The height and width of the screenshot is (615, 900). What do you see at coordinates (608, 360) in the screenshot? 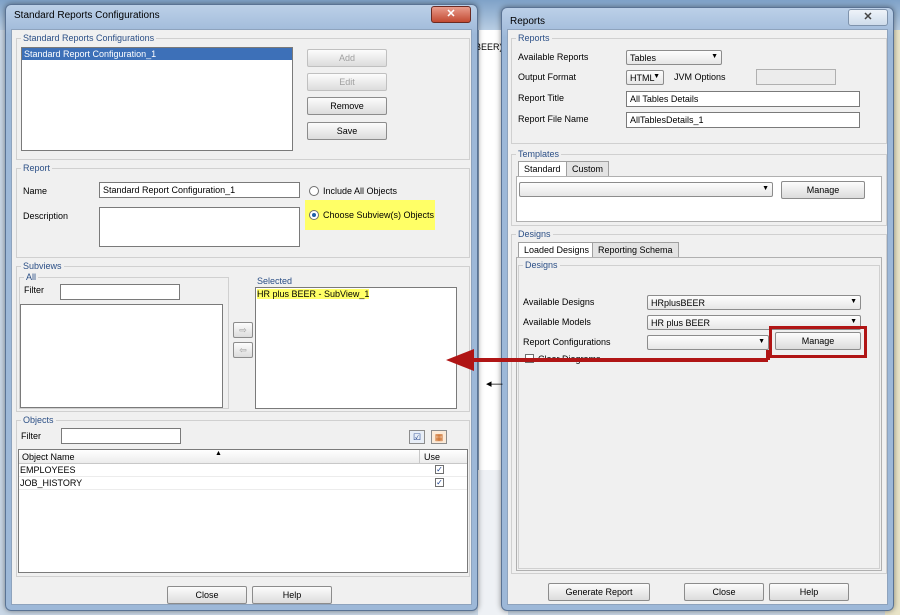
I see `callout-arrow` at bounding box center [608, 360].